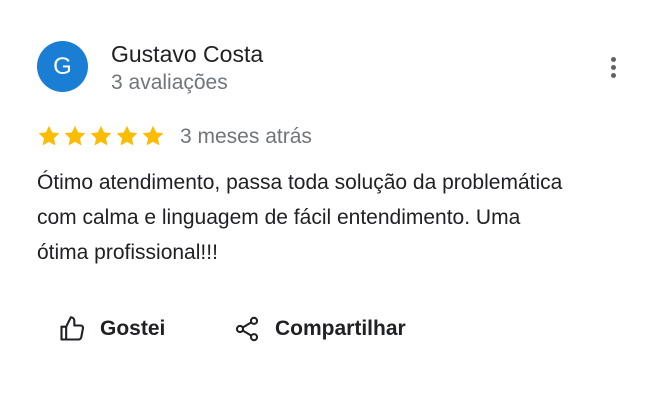 The height and width of the screenshot is (400, 661). Describe the element at coordinates (169, 82) in the screenshot. I see `reviewer-review-count: 3 avaliações` at that location.